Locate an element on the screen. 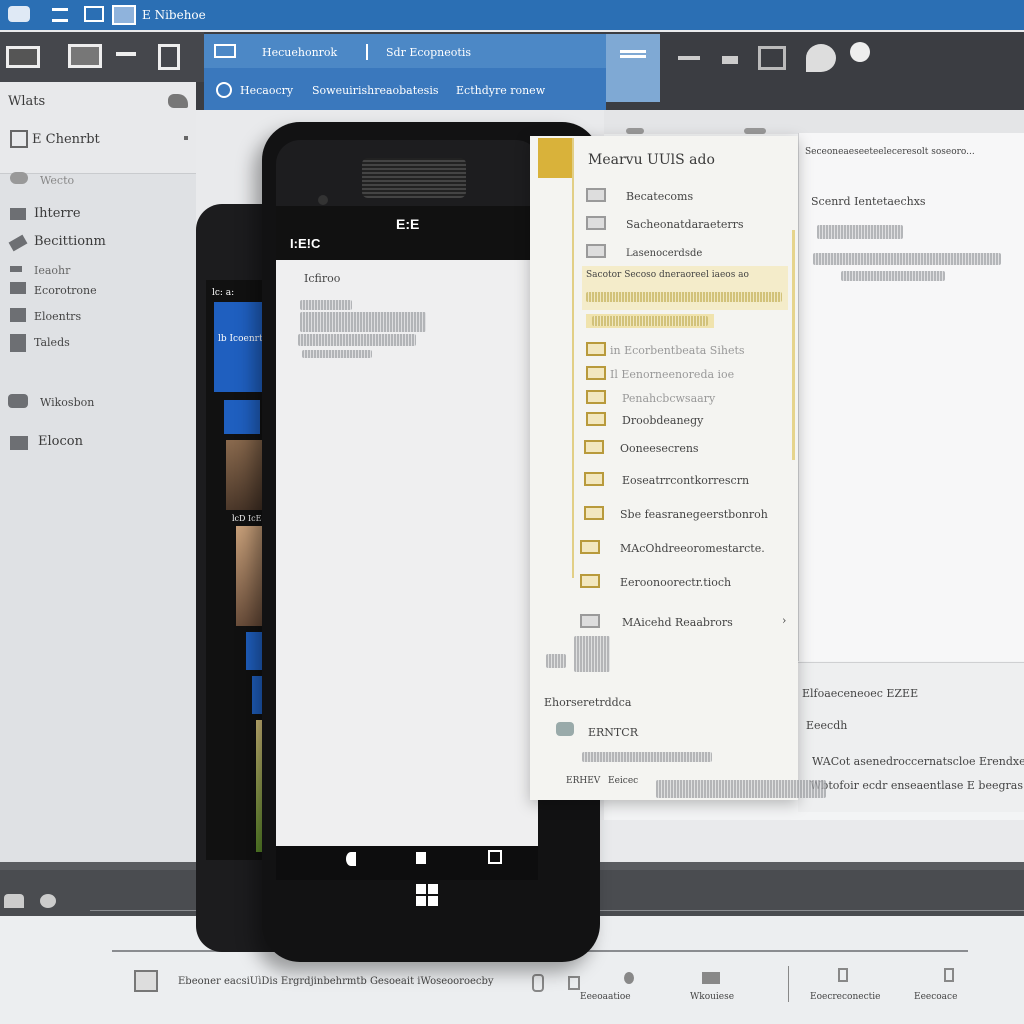 This screenshot has width=1024, height=1024. pin-icon is located at coordinates (860, 52).